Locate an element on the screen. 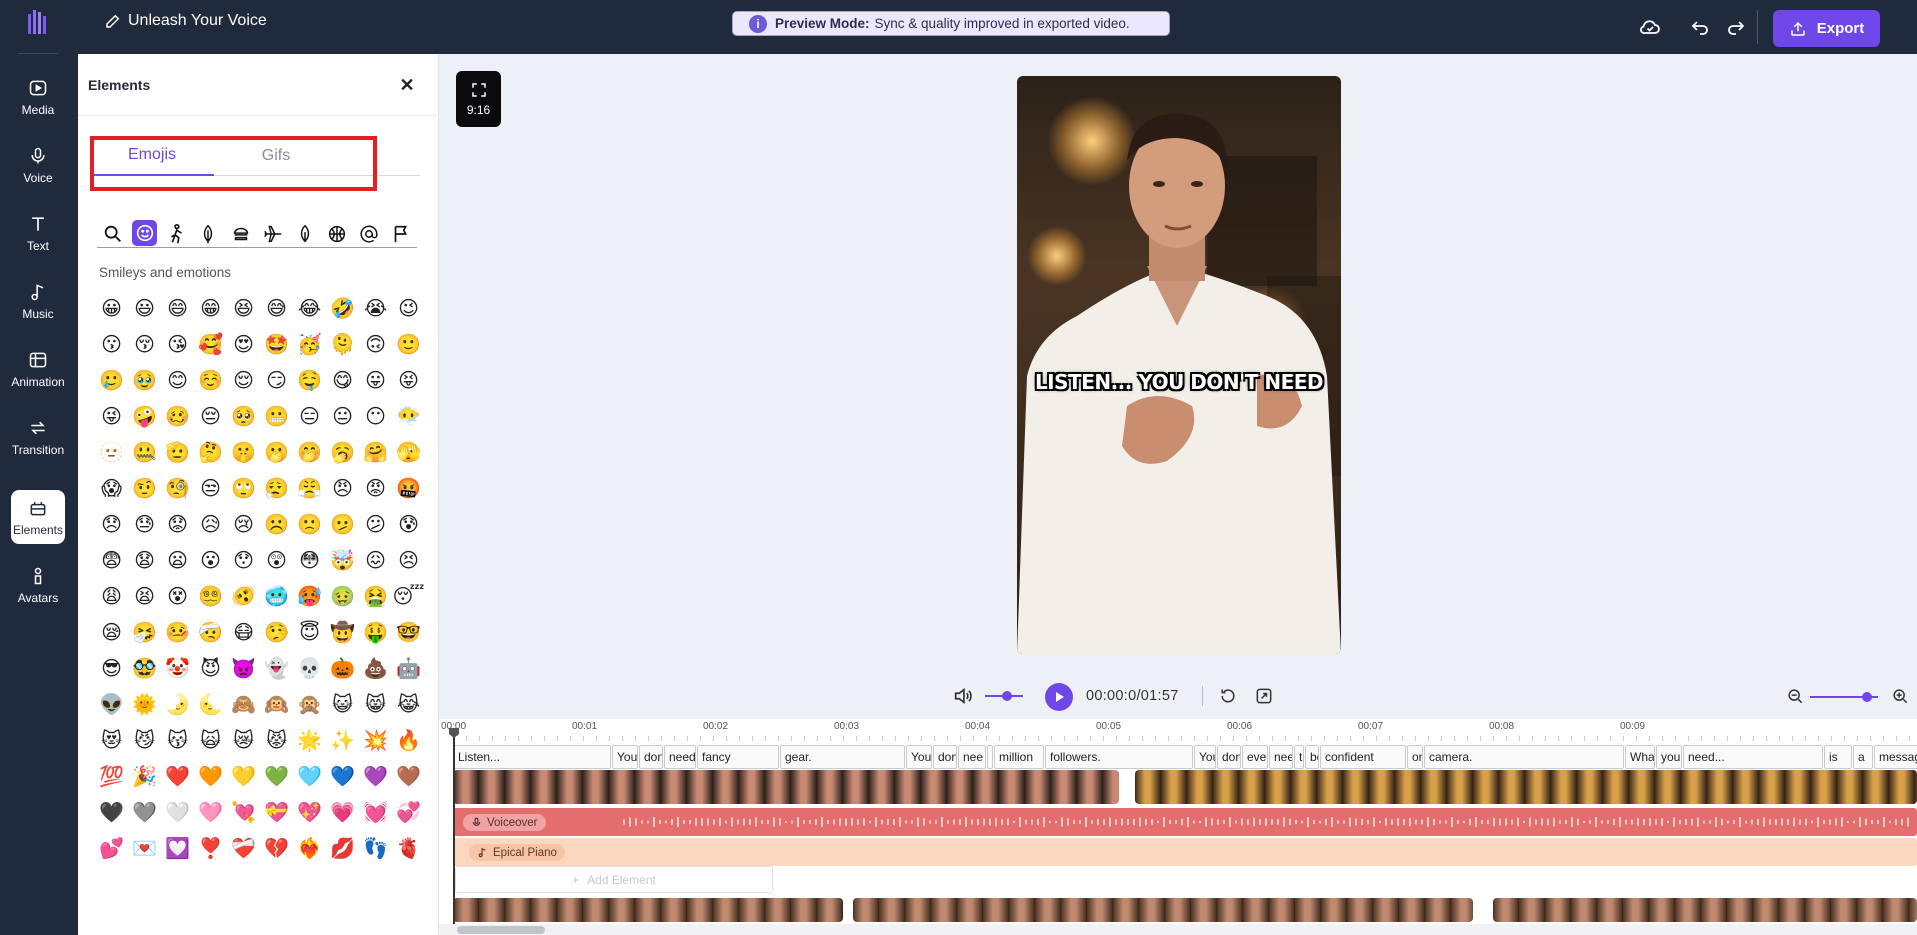  emoji-item: 😴 is located at coordinates (408, 596).